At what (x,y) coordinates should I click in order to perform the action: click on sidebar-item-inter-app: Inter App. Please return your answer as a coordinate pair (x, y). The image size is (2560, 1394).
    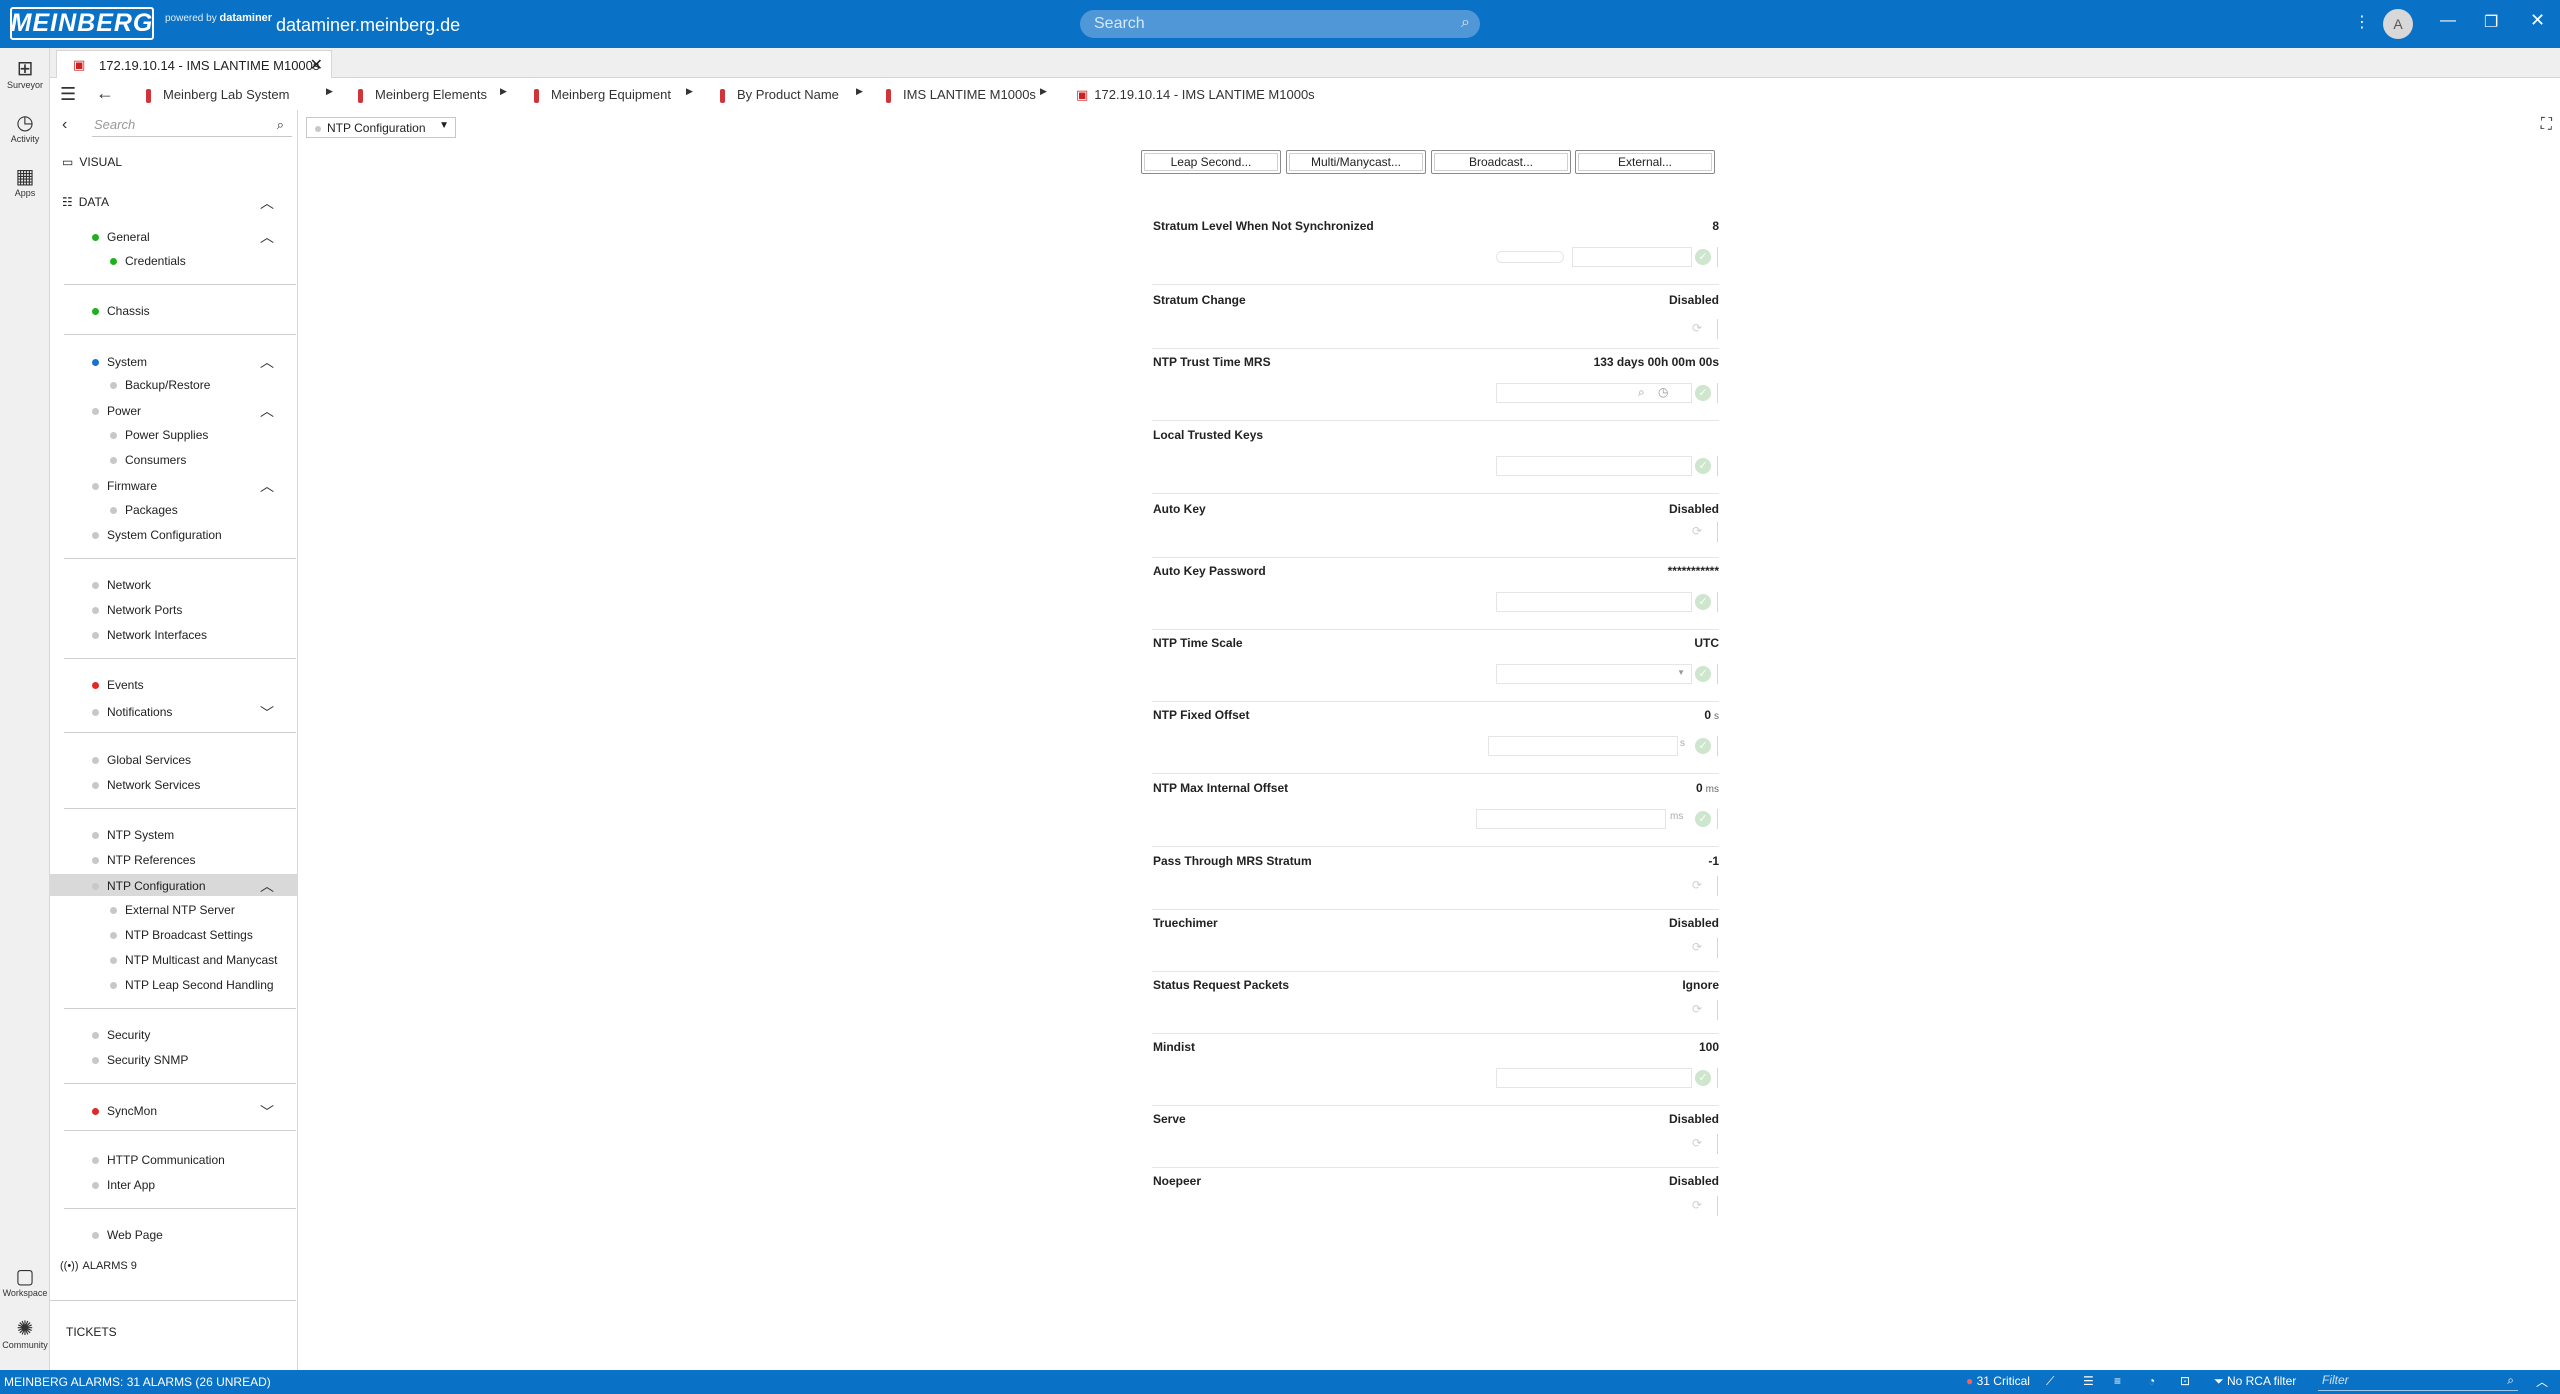
    Looking at the image, I should click on (123, 1185).